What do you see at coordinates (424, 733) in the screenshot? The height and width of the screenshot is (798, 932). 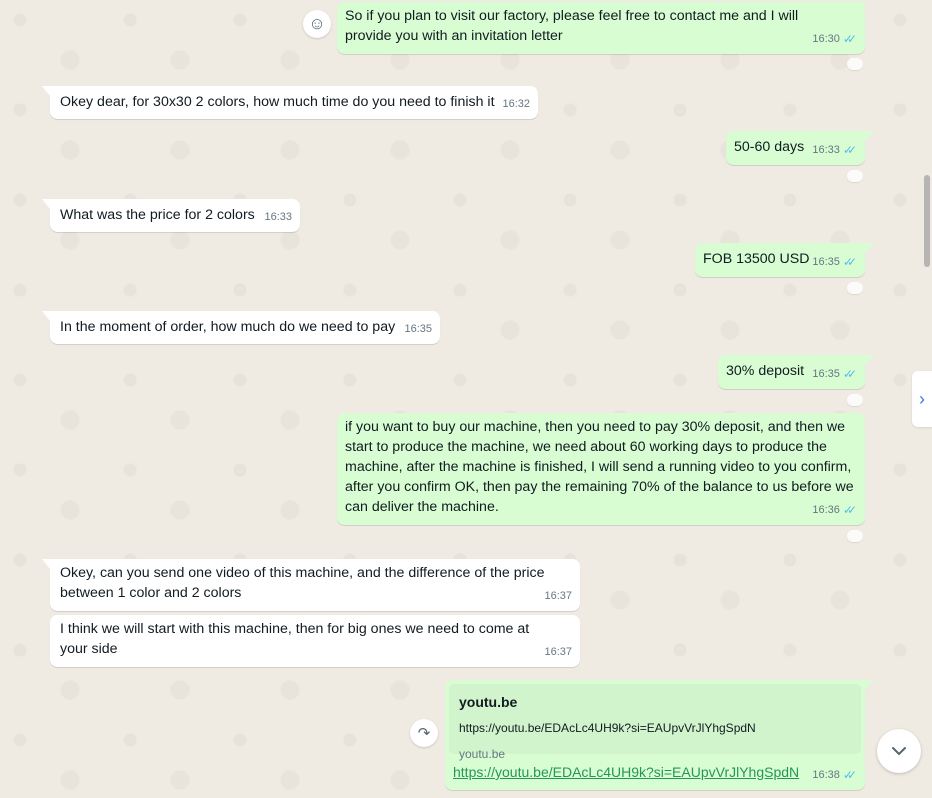 I see `forward-icon: ↷` at bounding box center [424, 733].